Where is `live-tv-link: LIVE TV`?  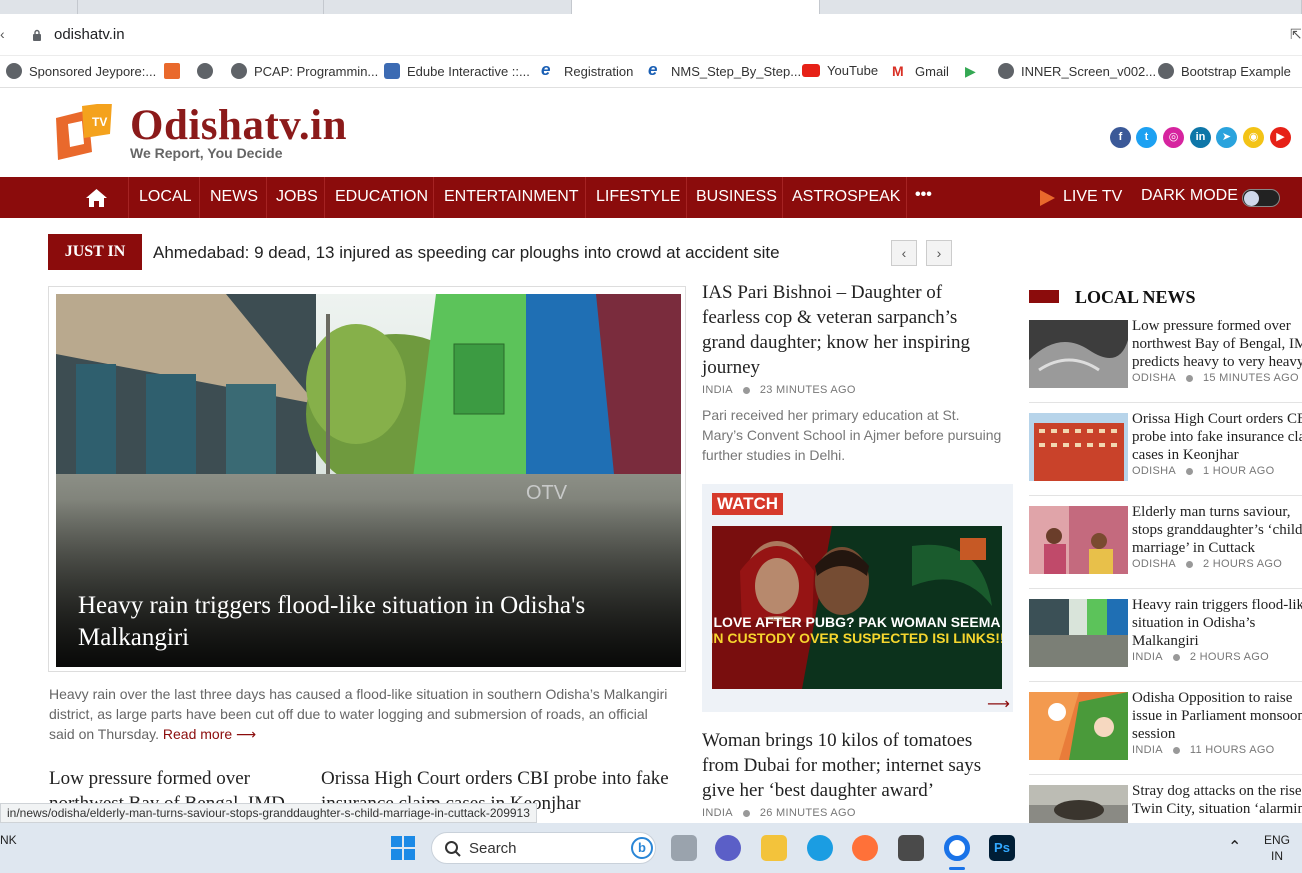
live-tv-link: LIVE TV is located at coordinates (1092, 197).